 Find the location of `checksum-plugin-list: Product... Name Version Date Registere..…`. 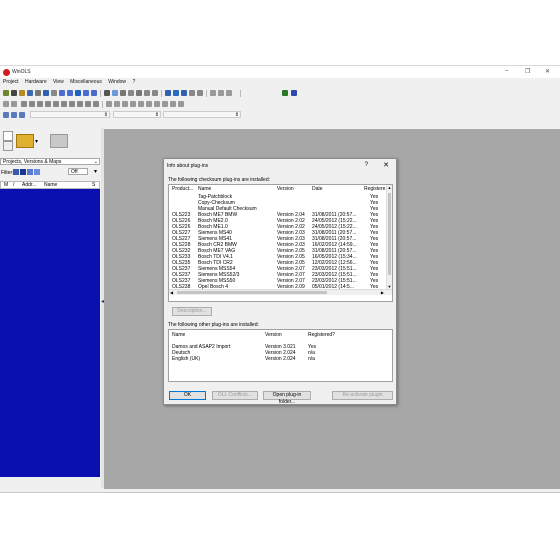

checksum-plugin-list: Product... Name Version Date Registere..… is located at coordinates (280, 243).